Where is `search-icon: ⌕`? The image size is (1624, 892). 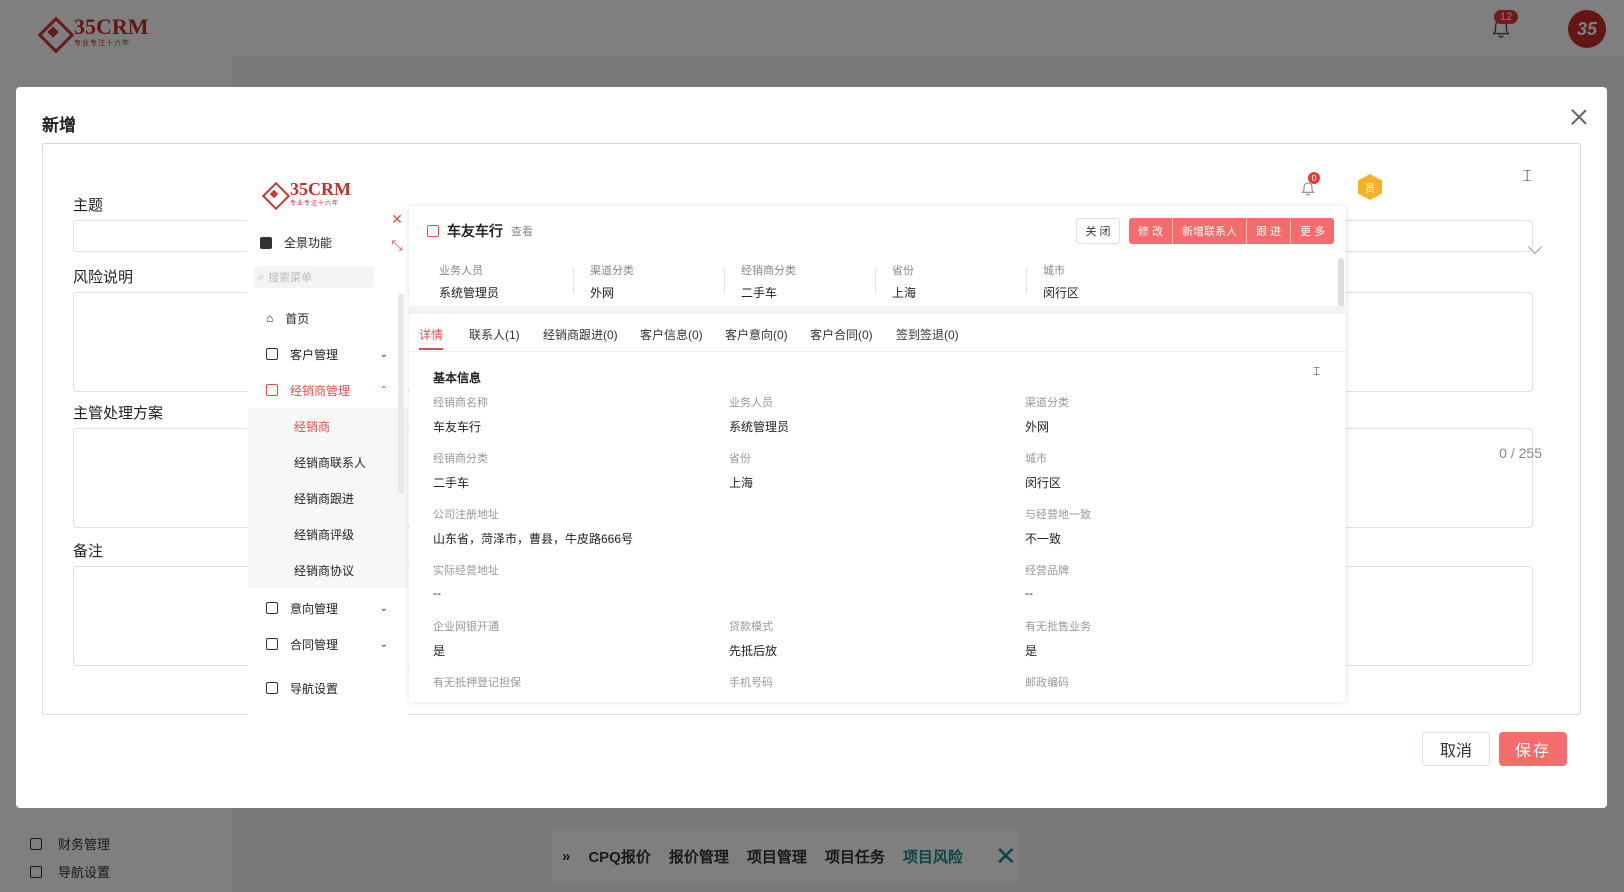 search-icon: ⌕ is located at coordinates (261, 276).